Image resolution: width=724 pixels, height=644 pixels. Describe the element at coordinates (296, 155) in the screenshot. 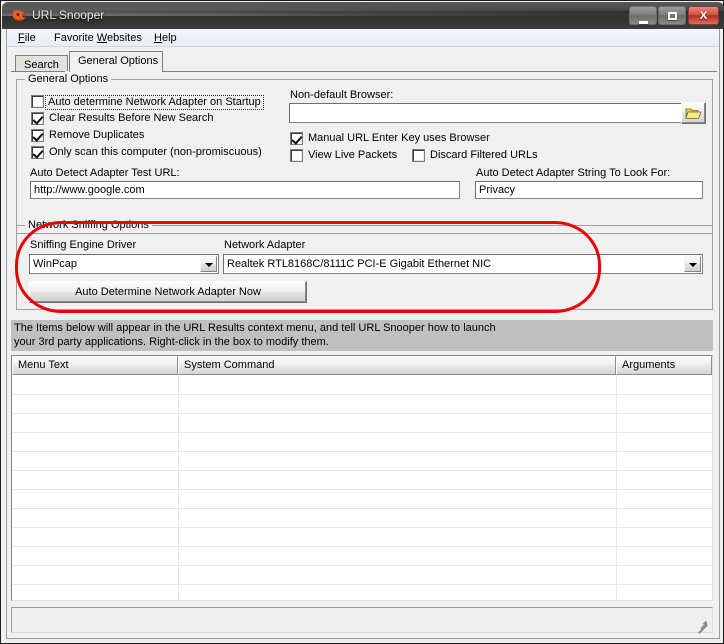

I see `checkbox-view-live-packets` at that location.